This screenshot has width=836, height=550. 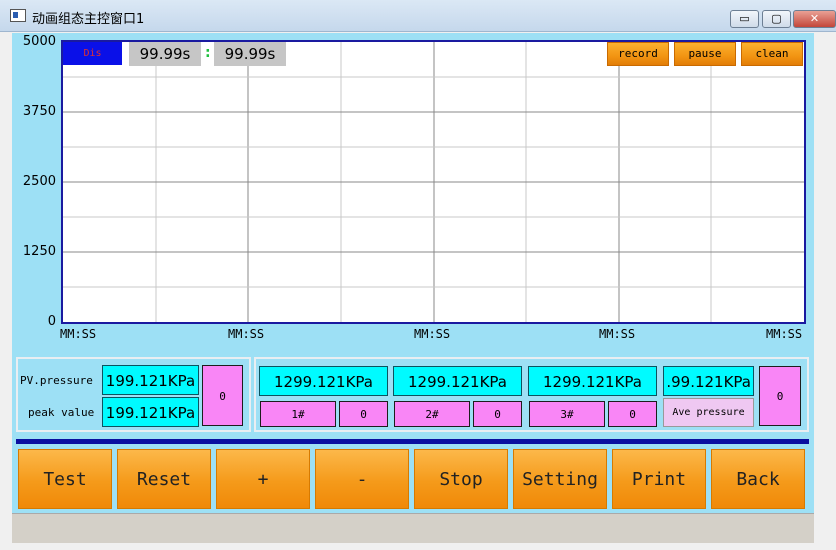 What do you see at coordinates (497, 414) in the screenshot?
I see `channel-2-count: 0` at bounding box center [497, 414].